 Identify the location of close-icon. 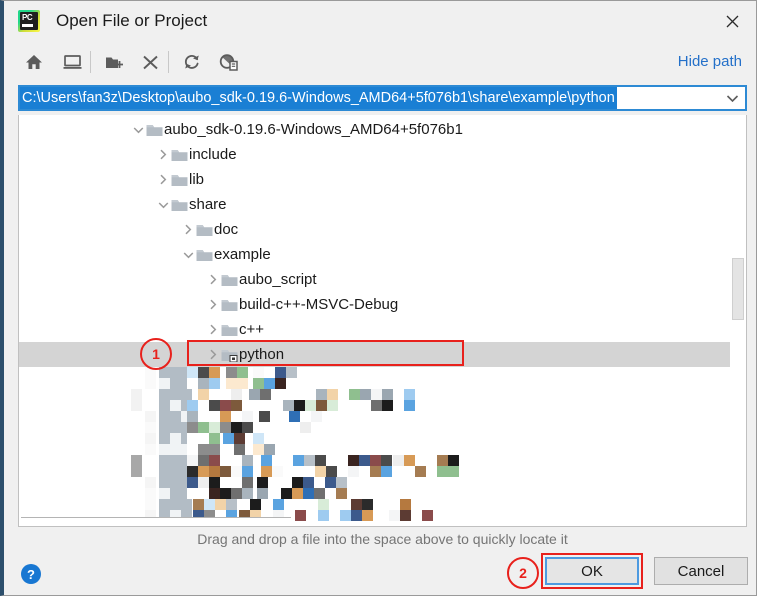
(732, 21).